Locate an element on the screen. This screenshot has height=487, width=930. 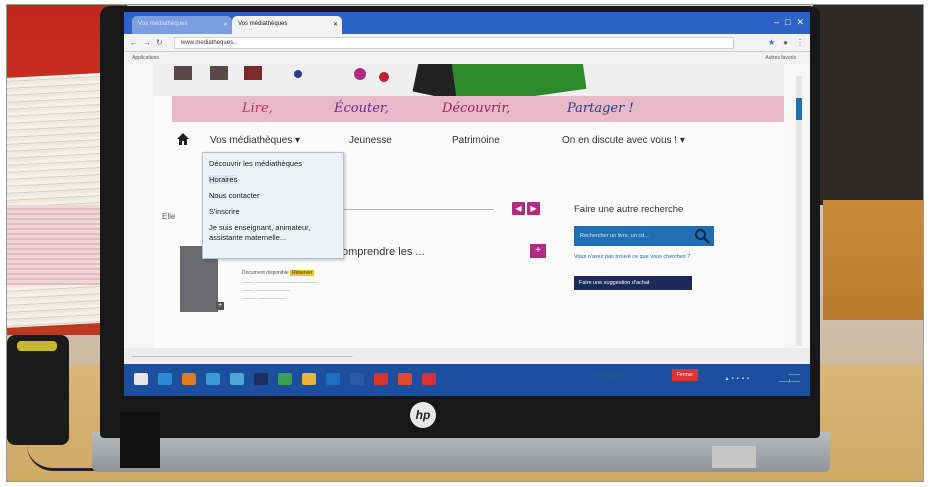
reserve-badge: Réserver is located at coordinates (302, 273).